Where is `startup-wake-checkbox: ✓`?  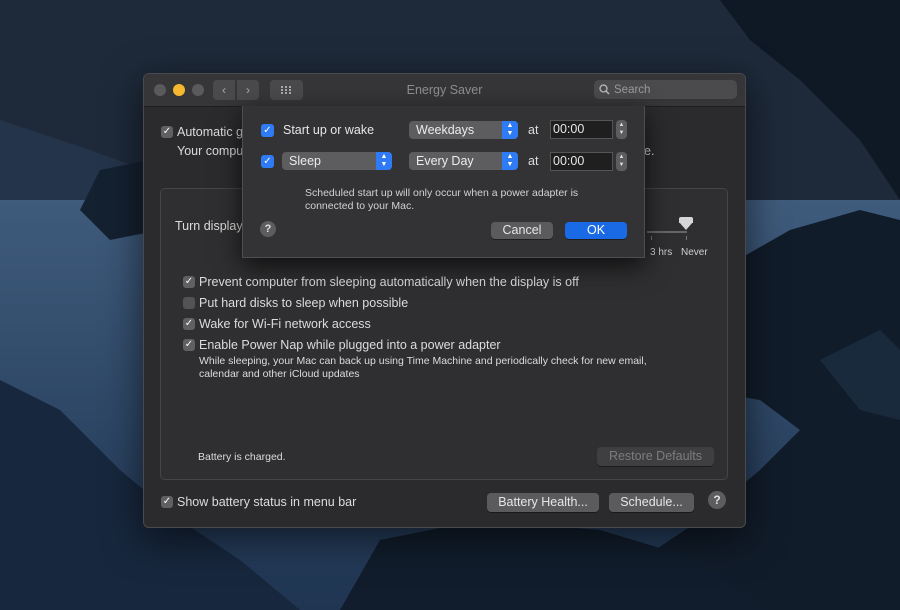 startup-wake-checkbox: ✓ is located at coordinates (267, 130).